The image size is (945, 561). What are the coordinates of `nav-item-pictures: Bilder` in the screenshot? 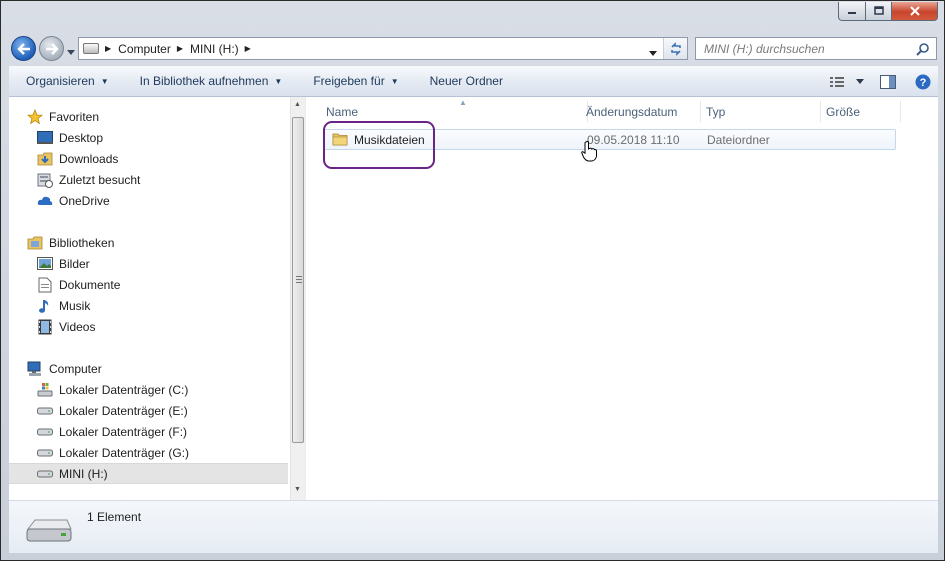 It's located at (148, 263).